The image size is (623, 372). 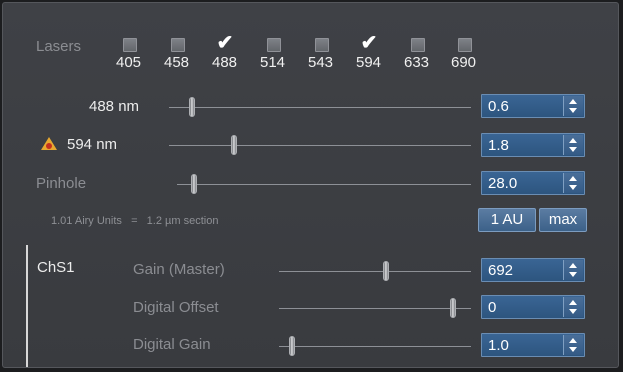 I want to click on laser-488-checkbox: ✔, so click(x=225, y=43).